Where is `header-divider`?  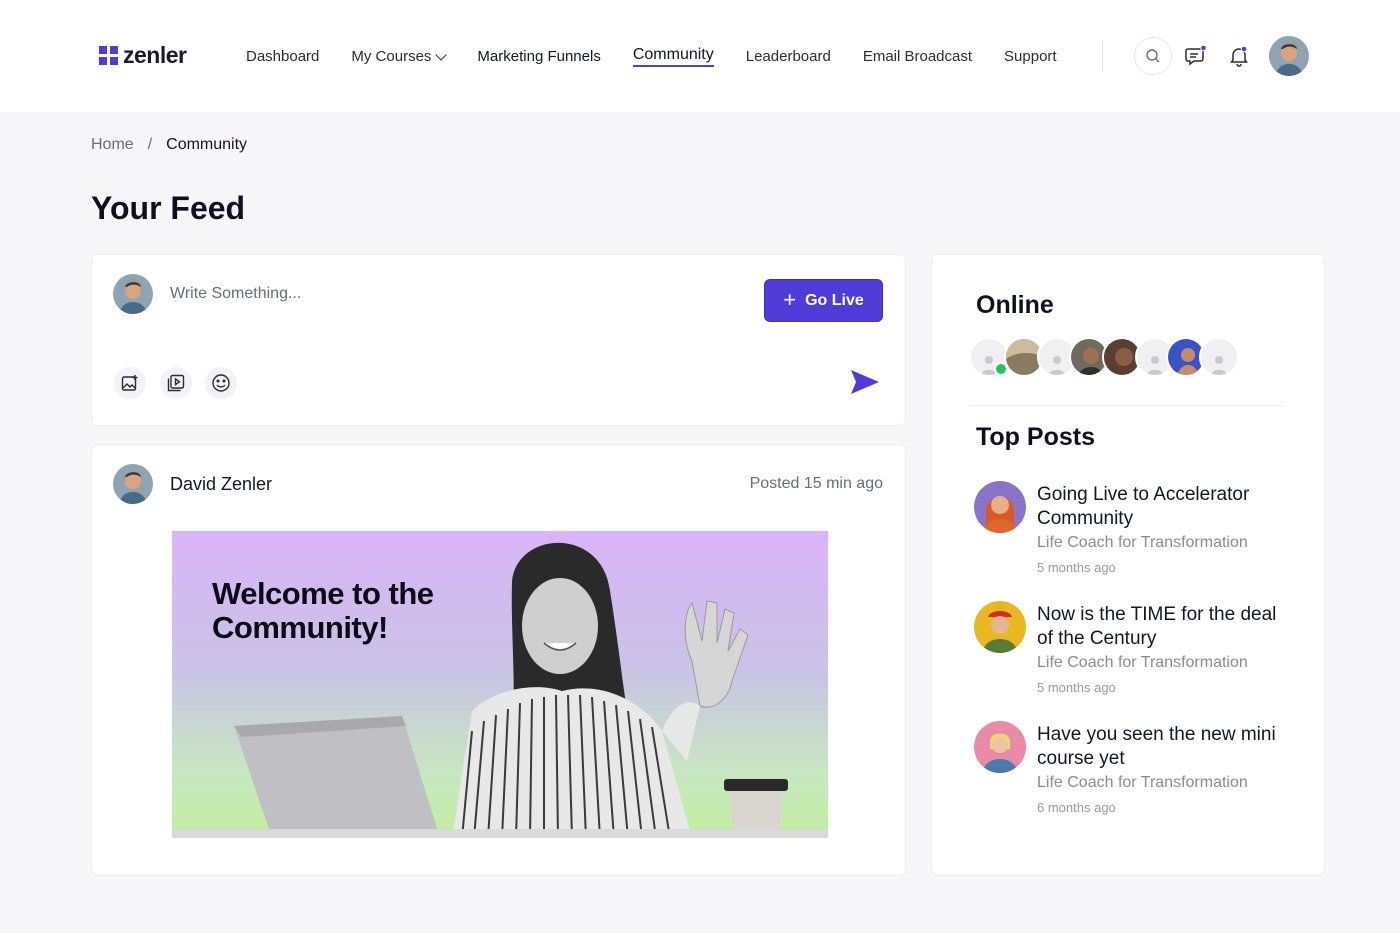 header-divider is located at coordinates (1102, 56).